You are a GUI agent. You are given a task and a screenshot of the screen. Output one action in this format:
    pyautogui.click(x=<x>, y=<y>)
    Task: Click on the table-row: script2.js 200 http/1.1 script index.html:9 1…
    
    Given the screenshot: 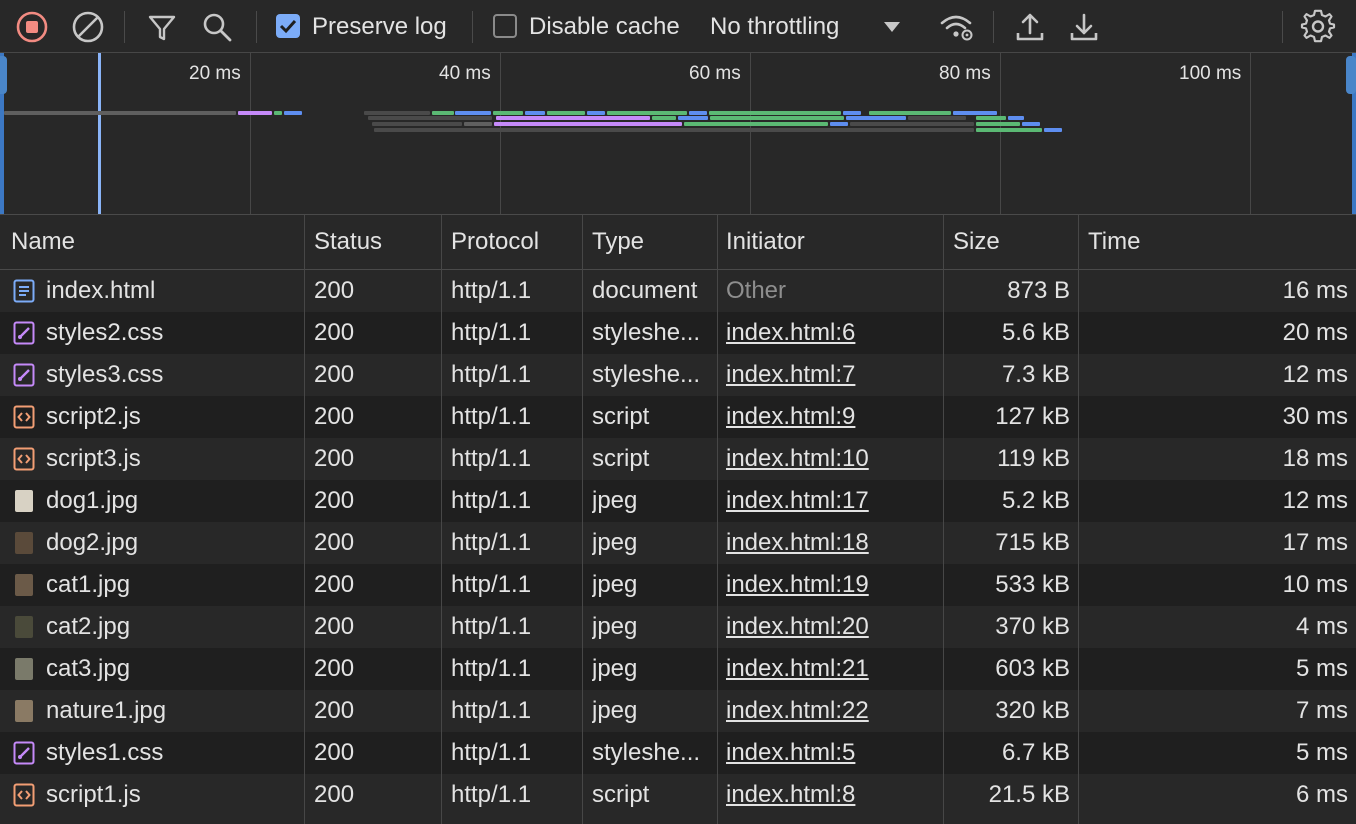 What is the action you would take?
    pyautogui.click(x=678, y=417)
    